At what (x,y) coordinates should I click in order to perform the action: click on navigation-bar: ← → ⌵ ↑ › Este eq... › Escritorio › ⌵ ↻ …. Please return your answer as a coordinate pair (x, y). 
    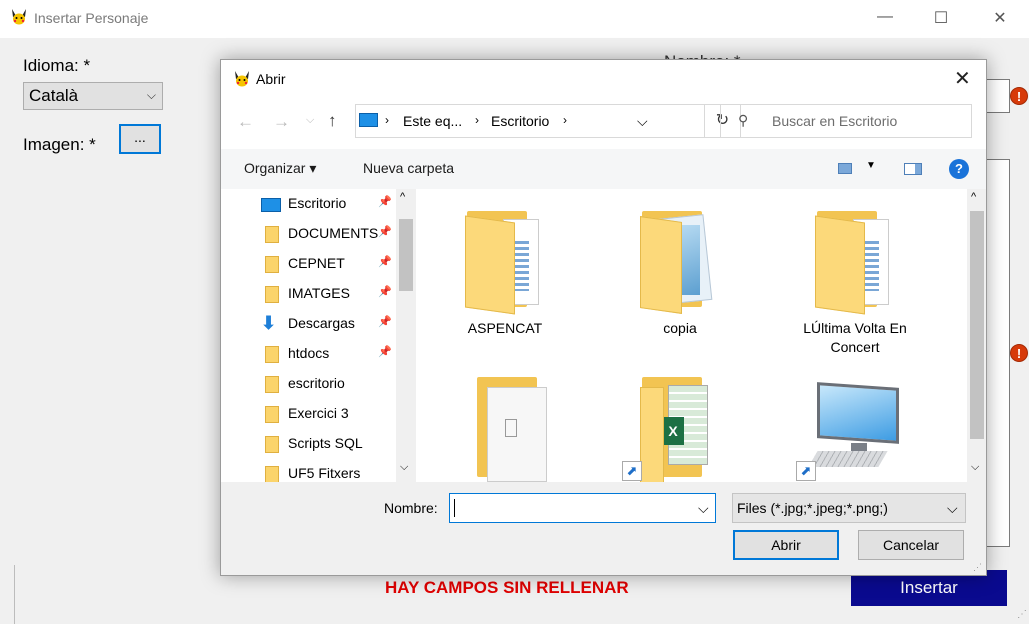
    Looking at the image, I should click on (603, 124).